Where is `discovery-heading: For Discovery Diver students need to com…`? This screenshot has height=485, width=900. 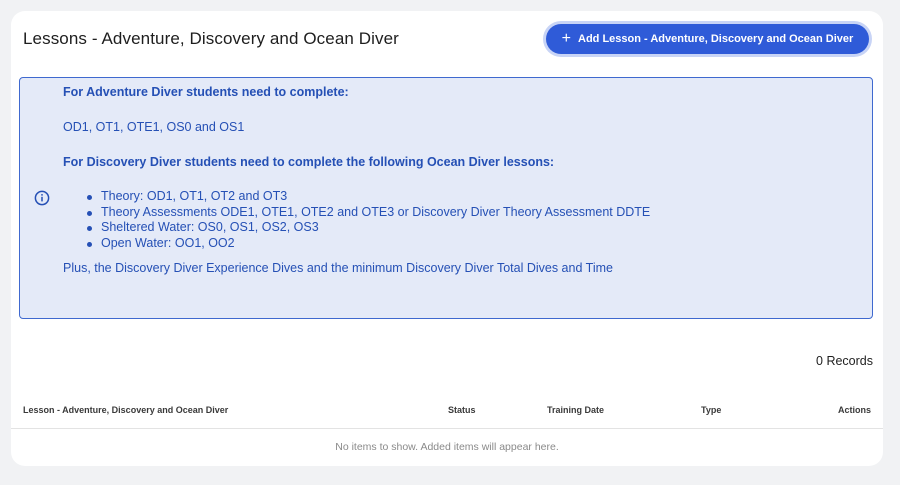
discovery-heading: For Discovery Diver students need to com… is located at coordinates (309, 162).